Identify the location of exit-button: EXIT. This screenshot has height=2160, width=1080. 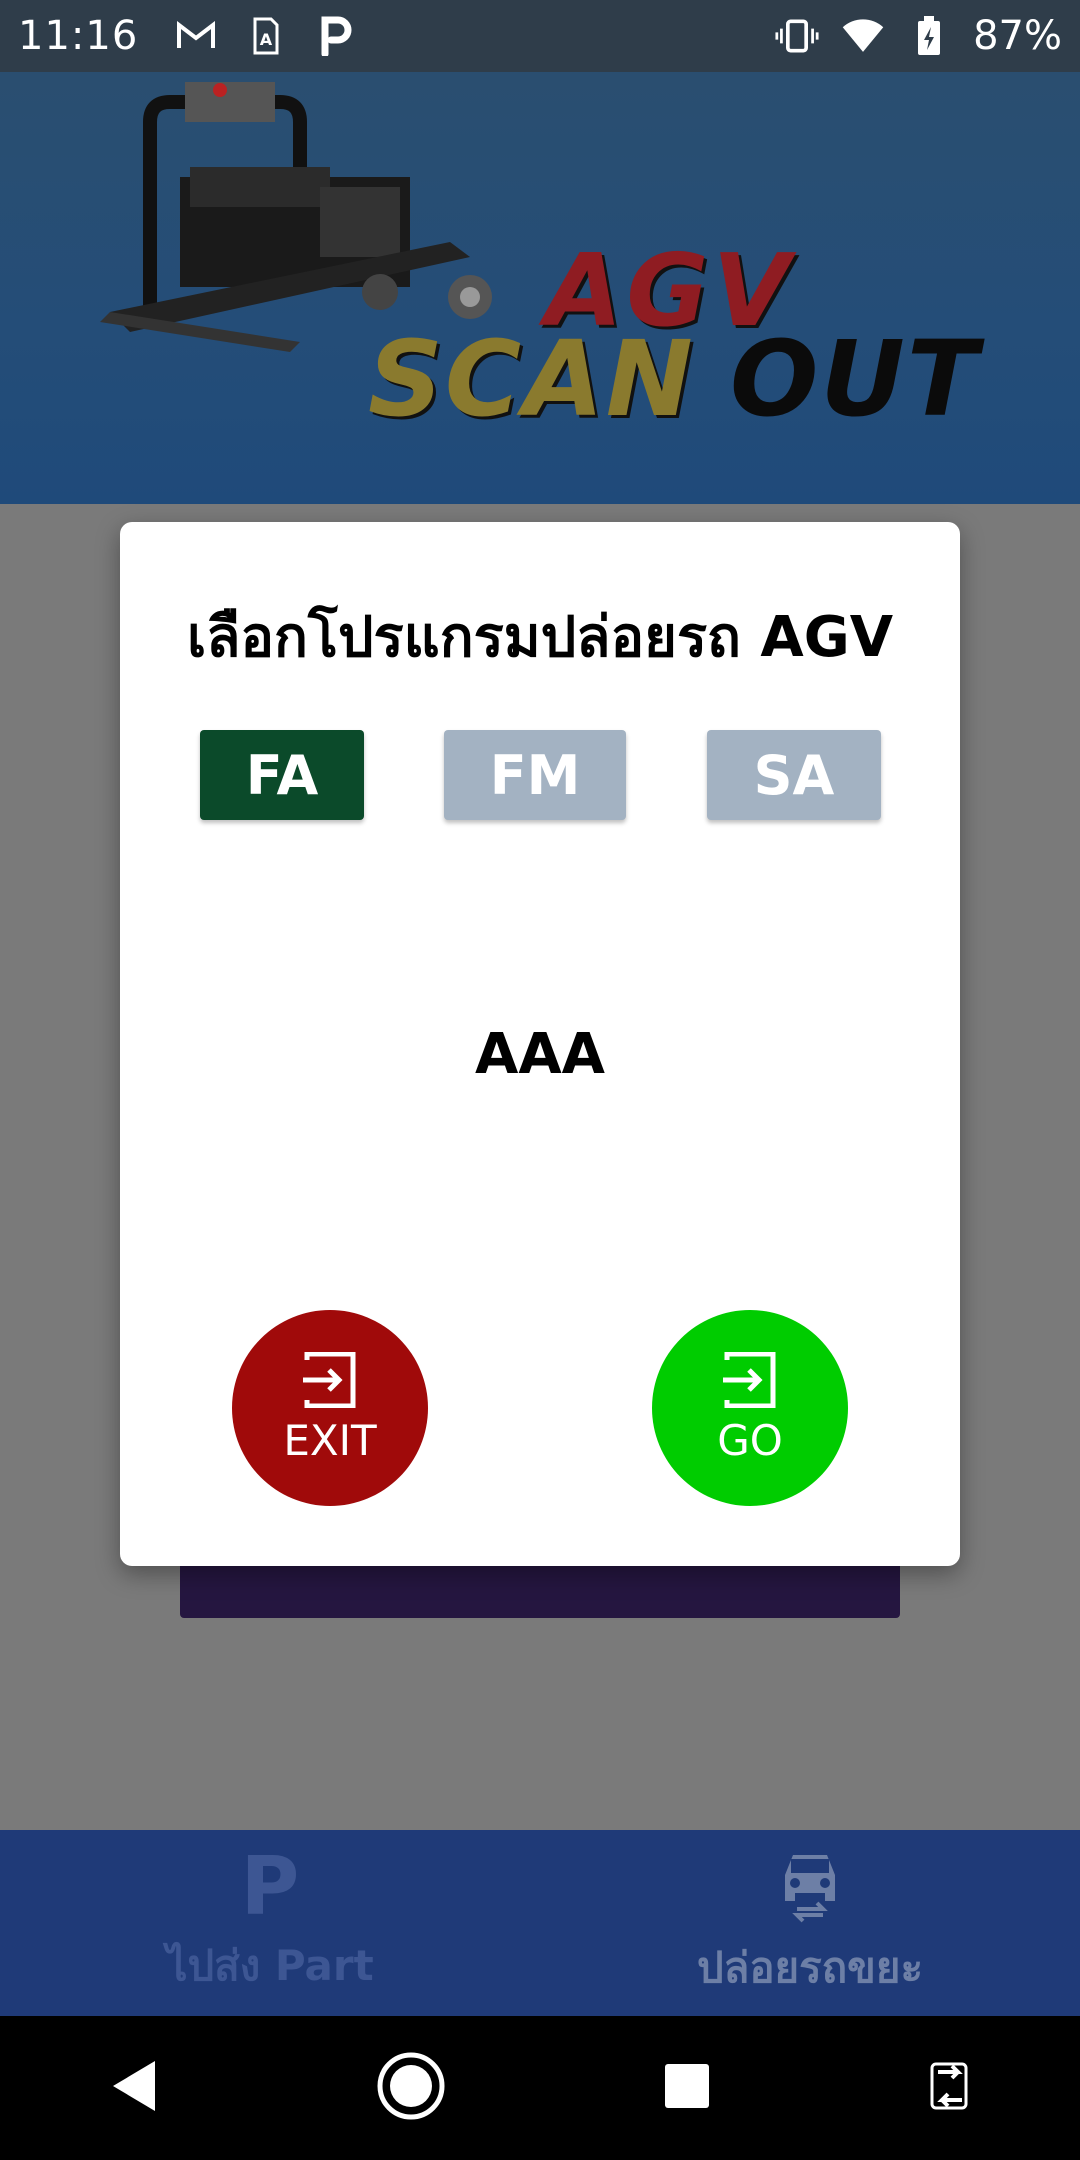
(330, 1408).